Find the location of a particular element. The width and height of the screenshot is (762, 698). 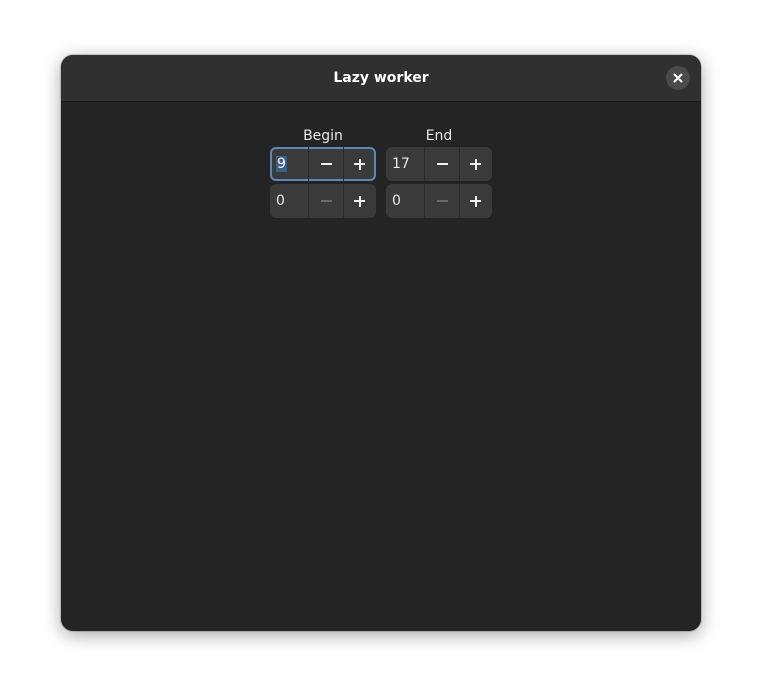

close-button is located at coordinates (678, 78).